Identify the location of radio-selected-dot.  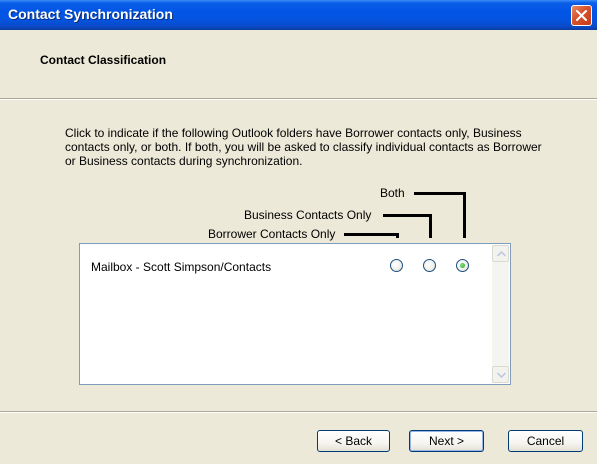
(462, 265).